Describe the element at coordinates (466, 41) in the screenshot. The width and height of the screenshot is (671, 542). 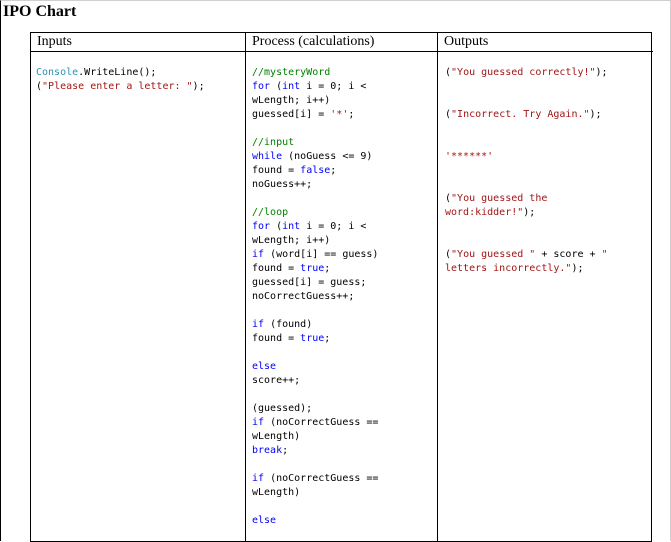
I see `outputs-header: Outputs` at that location.